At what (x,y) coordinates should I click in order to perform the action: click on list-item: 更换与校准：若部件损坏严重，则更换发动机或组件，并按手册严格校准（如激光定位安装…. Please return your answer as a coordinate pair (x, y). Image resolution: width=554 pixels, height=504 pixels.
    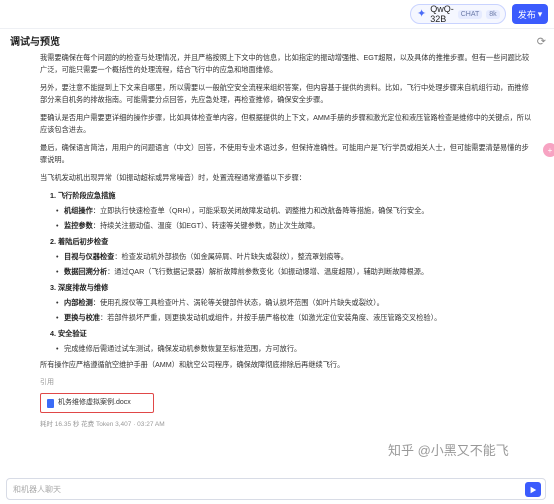
    Looking at the image, I should click on (294, 318).